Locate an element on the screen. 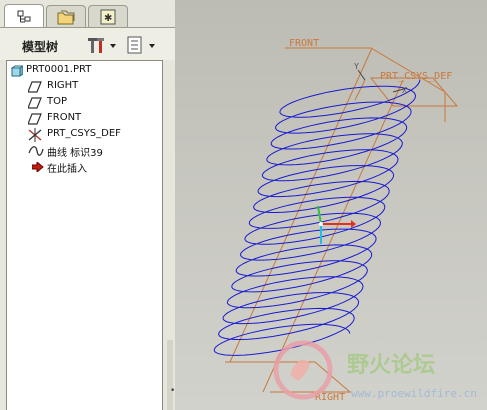  tree-settings-icon is located at coordinates (102, 45).